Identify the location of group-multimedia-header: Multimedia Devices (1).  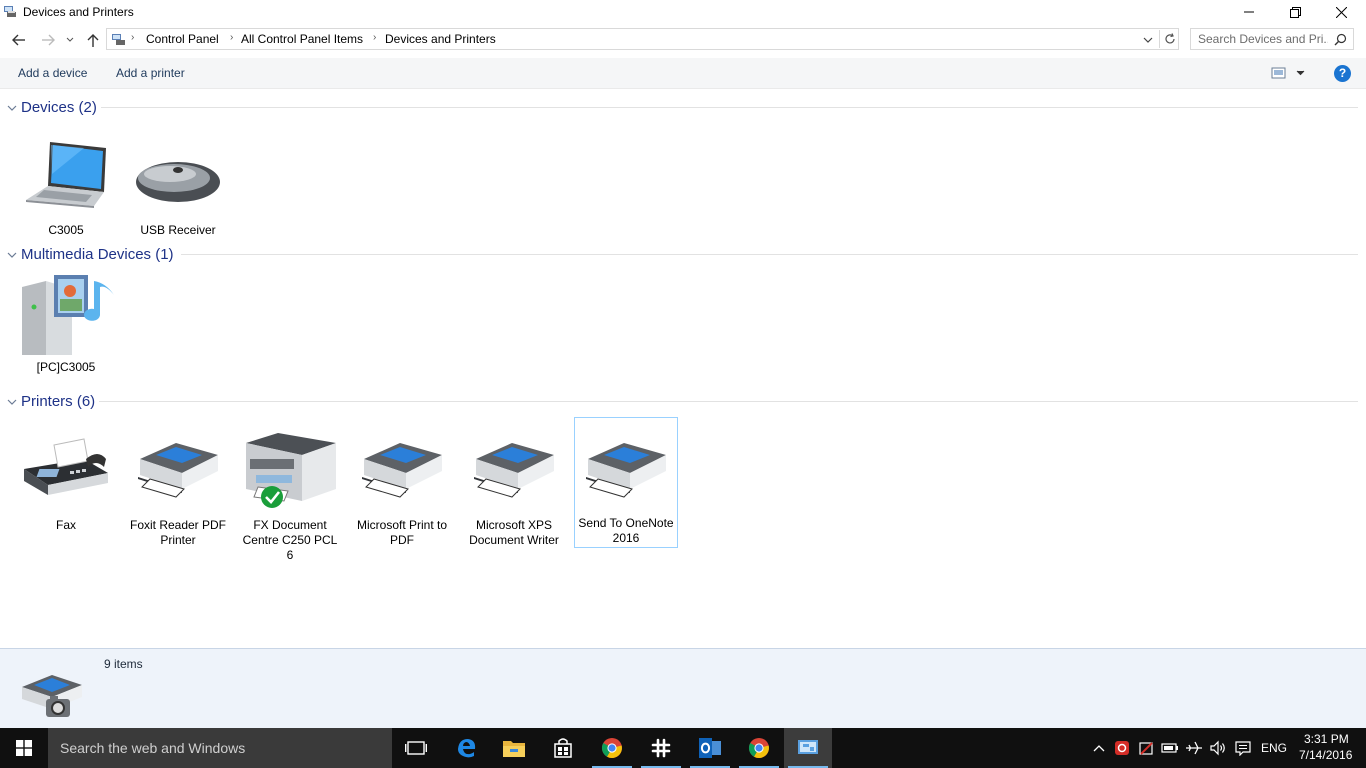
(683, 255).